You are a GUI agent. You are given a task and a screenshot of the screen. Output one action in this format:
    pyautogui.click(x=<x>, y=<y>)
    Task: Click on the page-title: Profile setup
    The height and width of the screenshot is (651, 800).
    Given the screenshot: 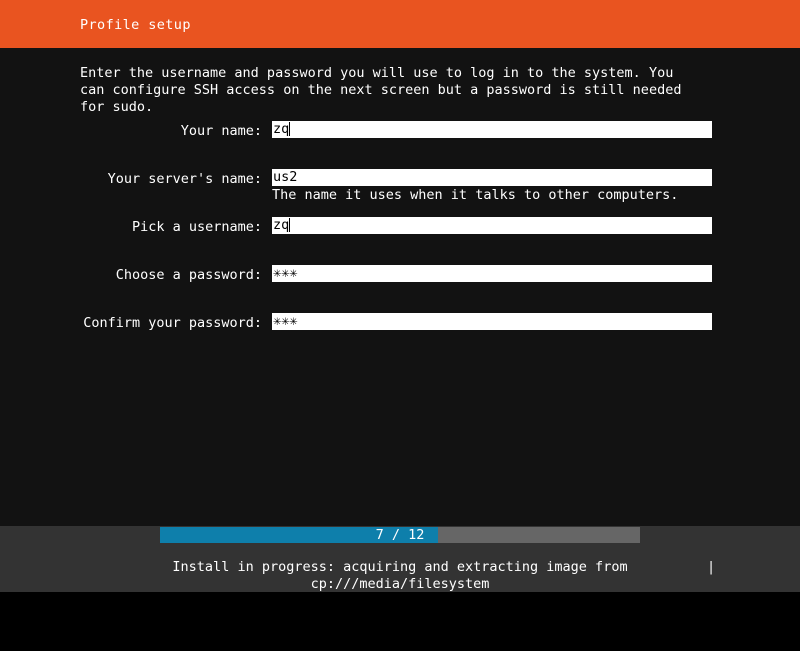 What is the action you would take?
    pyautogui.click(x=135, y=25)
    